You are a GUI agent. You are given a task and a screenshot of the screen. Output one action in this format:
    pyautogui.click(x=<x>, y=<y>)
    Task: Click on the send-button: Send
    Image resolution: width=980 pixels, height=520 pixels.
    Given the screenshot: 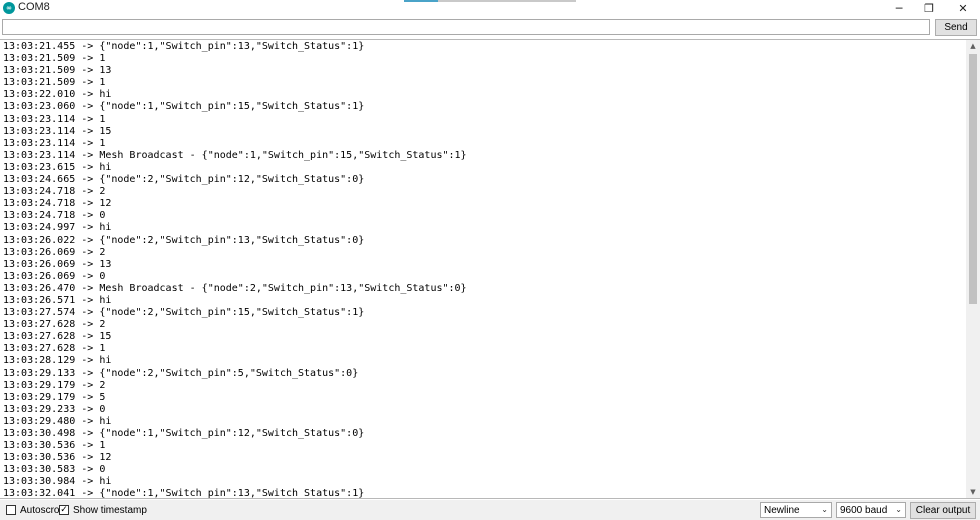 What is the action you would take?
    pyautogui.click(x=956, y=27)
    